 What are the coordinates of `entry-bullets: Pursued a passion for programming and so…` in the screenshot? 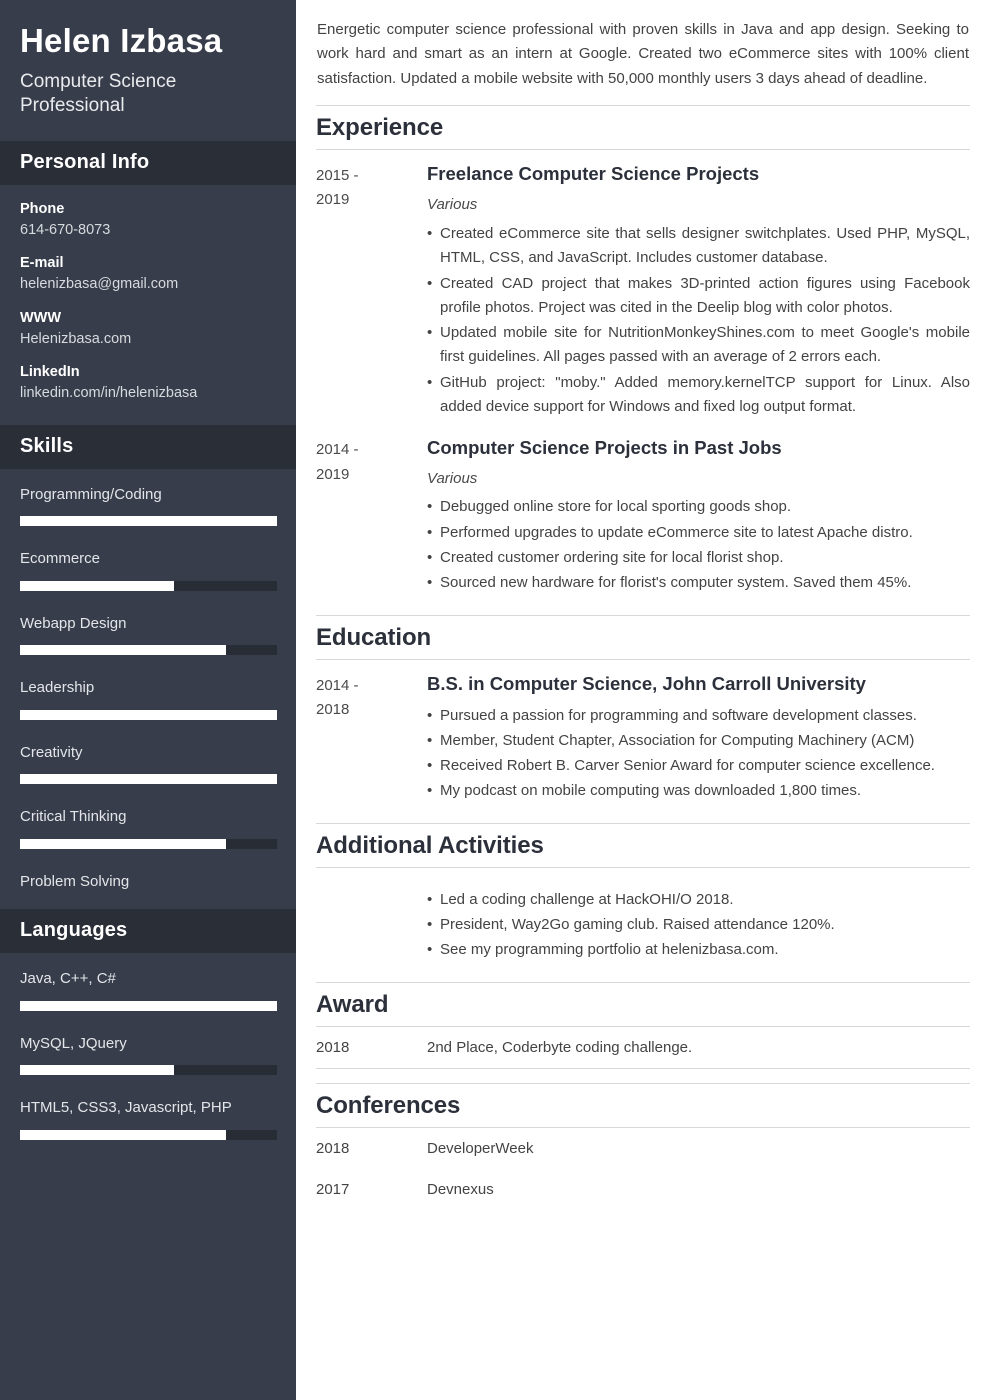 It's located at (698, 754).